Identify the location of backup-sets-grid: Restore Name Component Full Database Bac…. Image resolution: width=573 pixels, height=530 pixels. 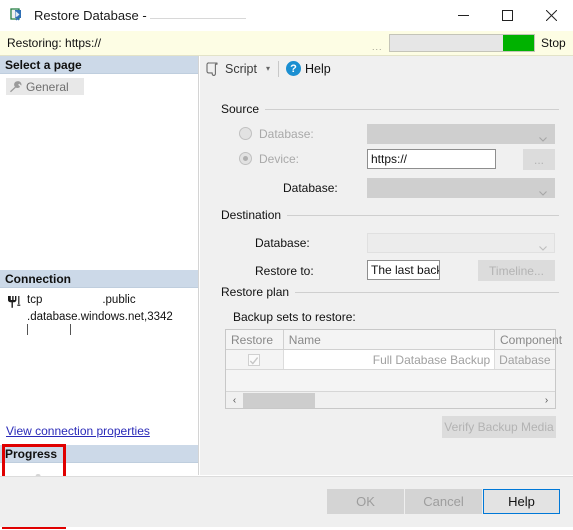
(393, 369).